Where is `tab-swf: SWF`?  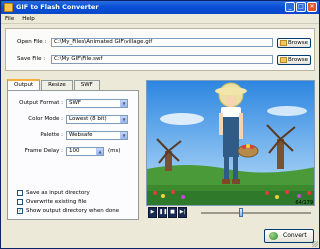
tab-swf: SWF is located at coordinates (86, 85).